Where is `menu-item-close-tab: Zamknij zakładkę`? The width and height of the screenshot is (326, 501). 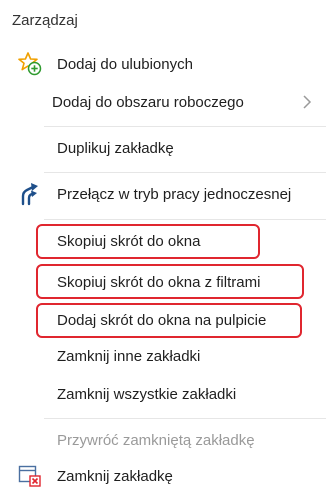
menu-item-close-tab: Zamknij zakładkę is located at coordinates (163, 476).